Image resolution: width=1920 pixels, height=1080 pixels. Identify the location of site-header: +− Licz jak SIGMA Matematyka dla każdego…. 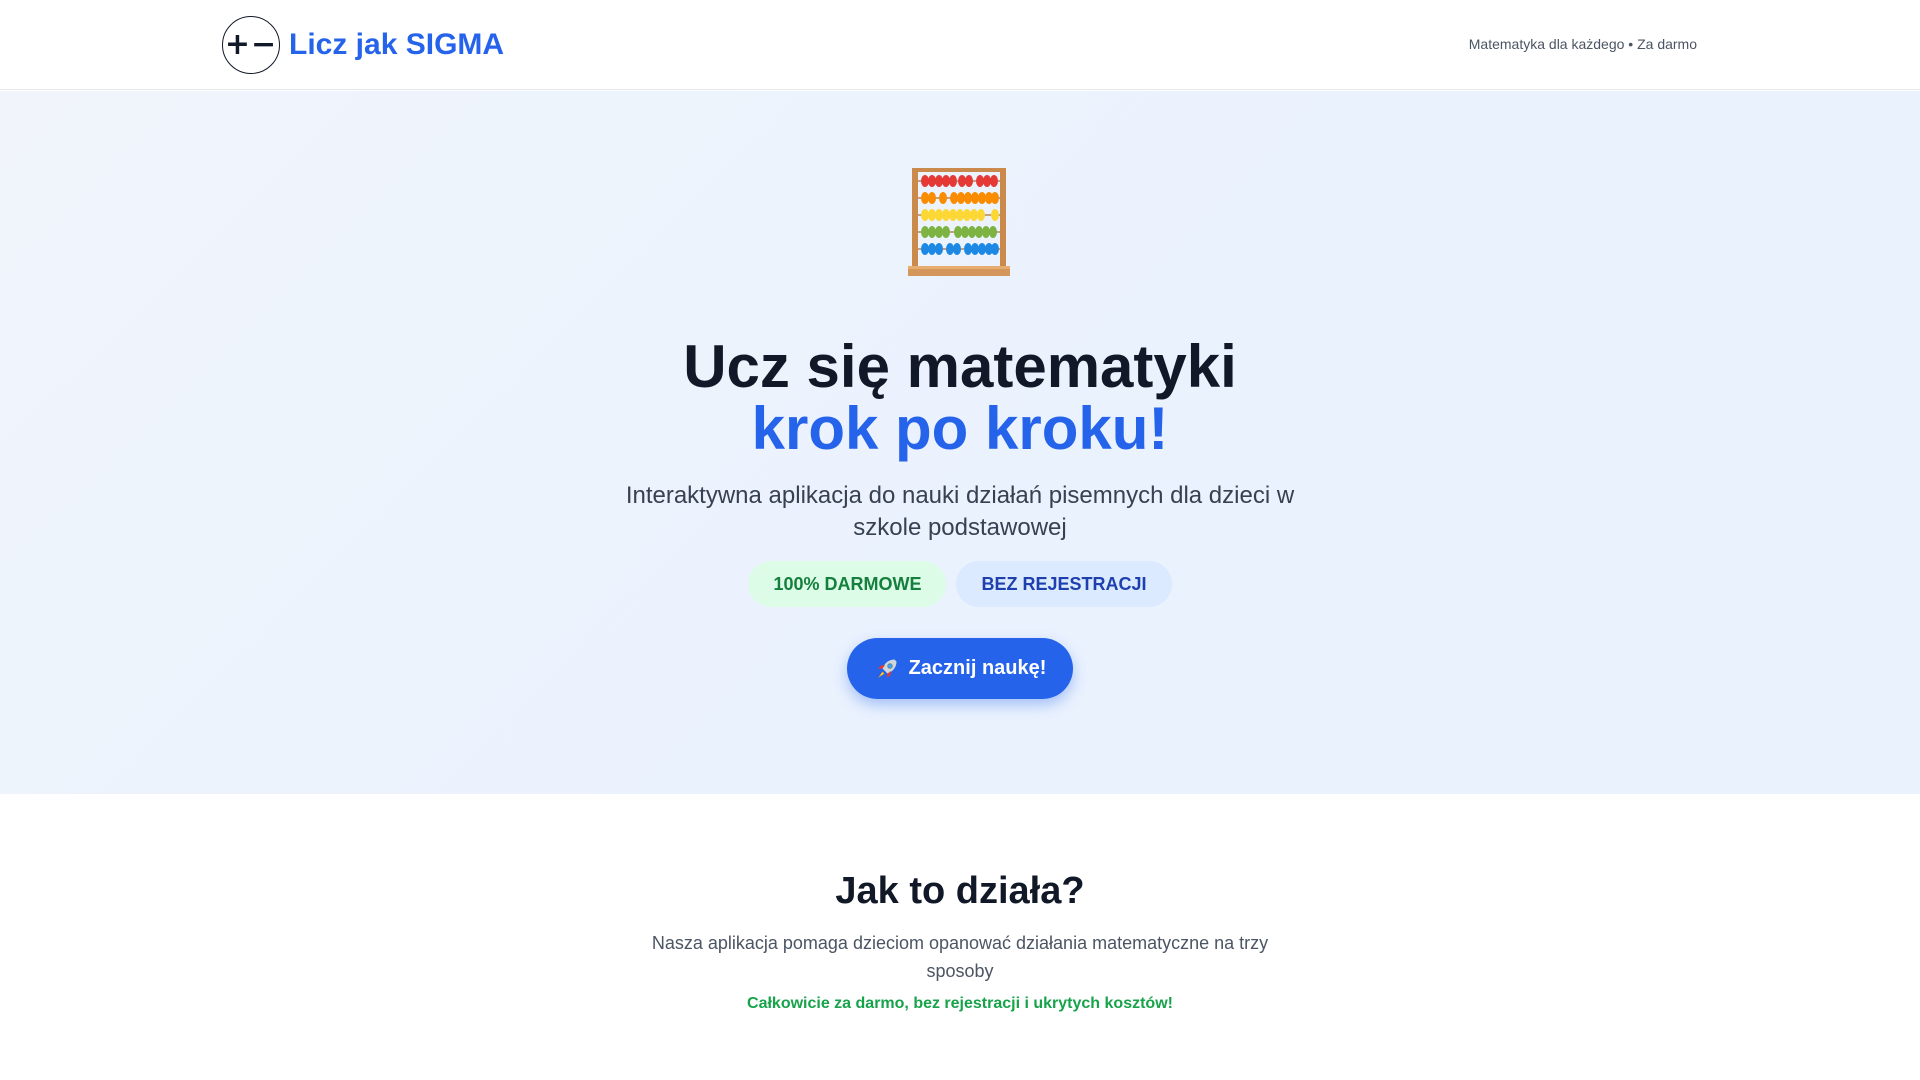
(960, 45).